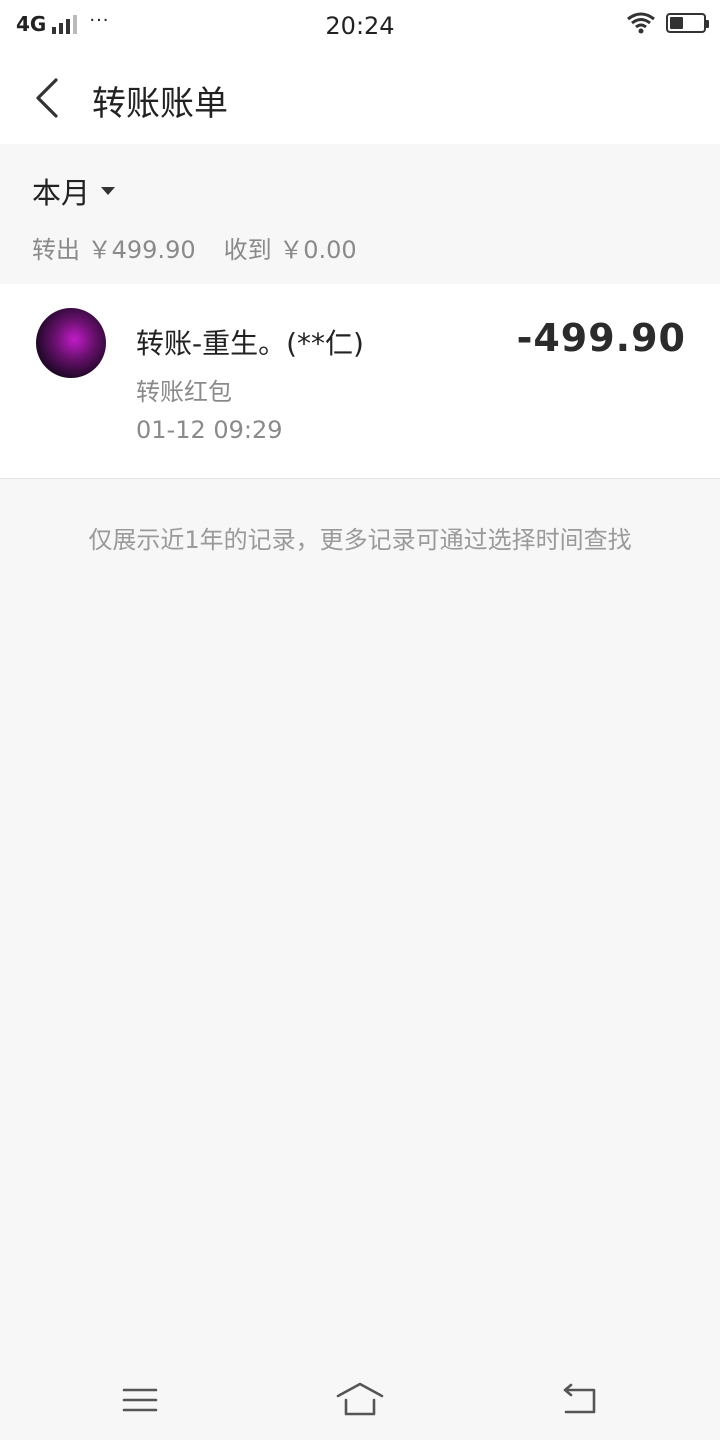 This screenshot has height=1440, width=720. I want to click on nav-bar: 转账账单, so click(360, 98).